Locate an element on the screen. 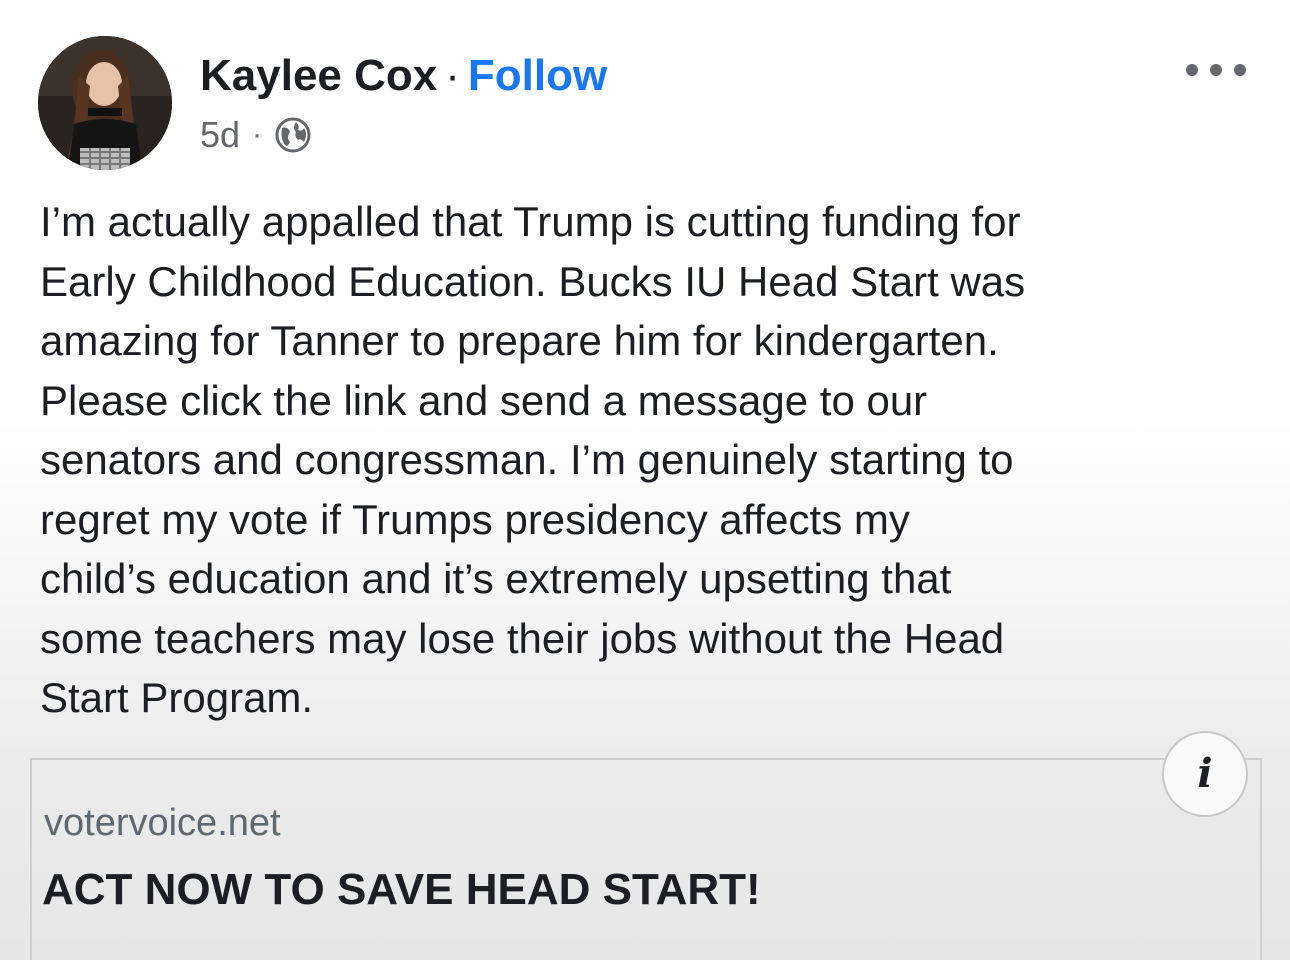 The image size is (1290, 960). info-icon: i is located at coordinates (1205, 774).